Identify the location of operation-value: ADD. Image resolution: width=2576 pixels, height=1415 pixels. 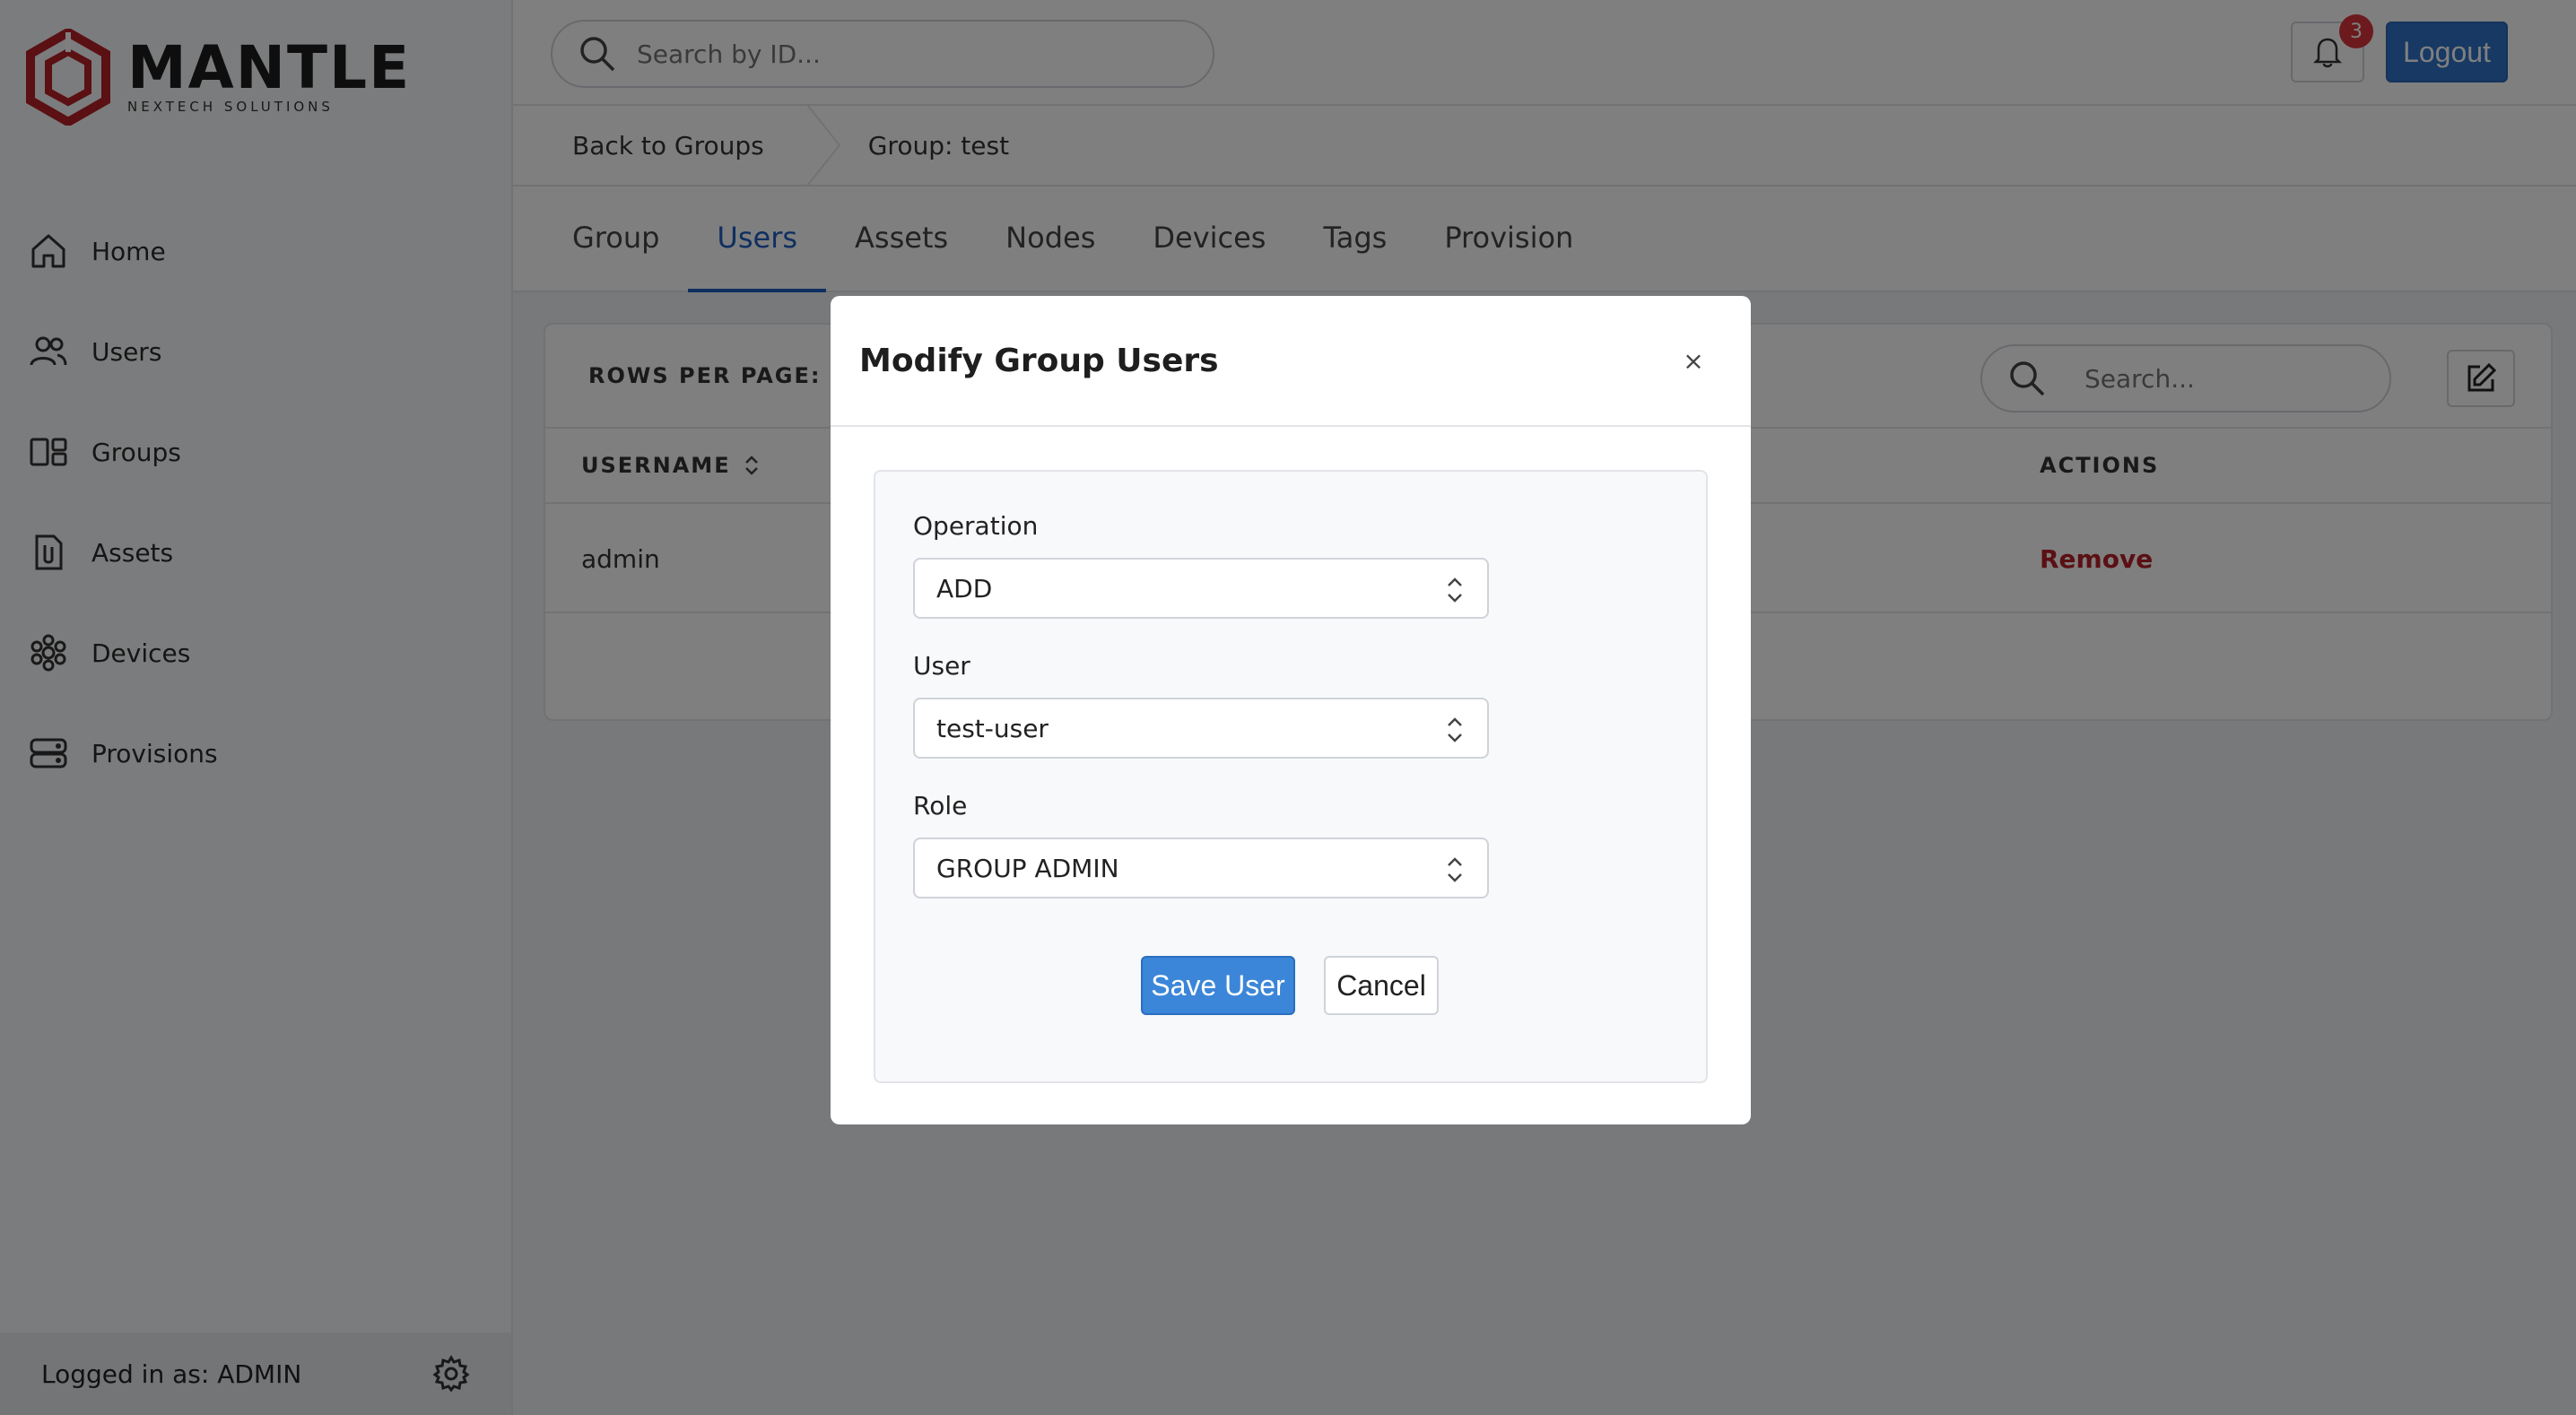
(964, 588).